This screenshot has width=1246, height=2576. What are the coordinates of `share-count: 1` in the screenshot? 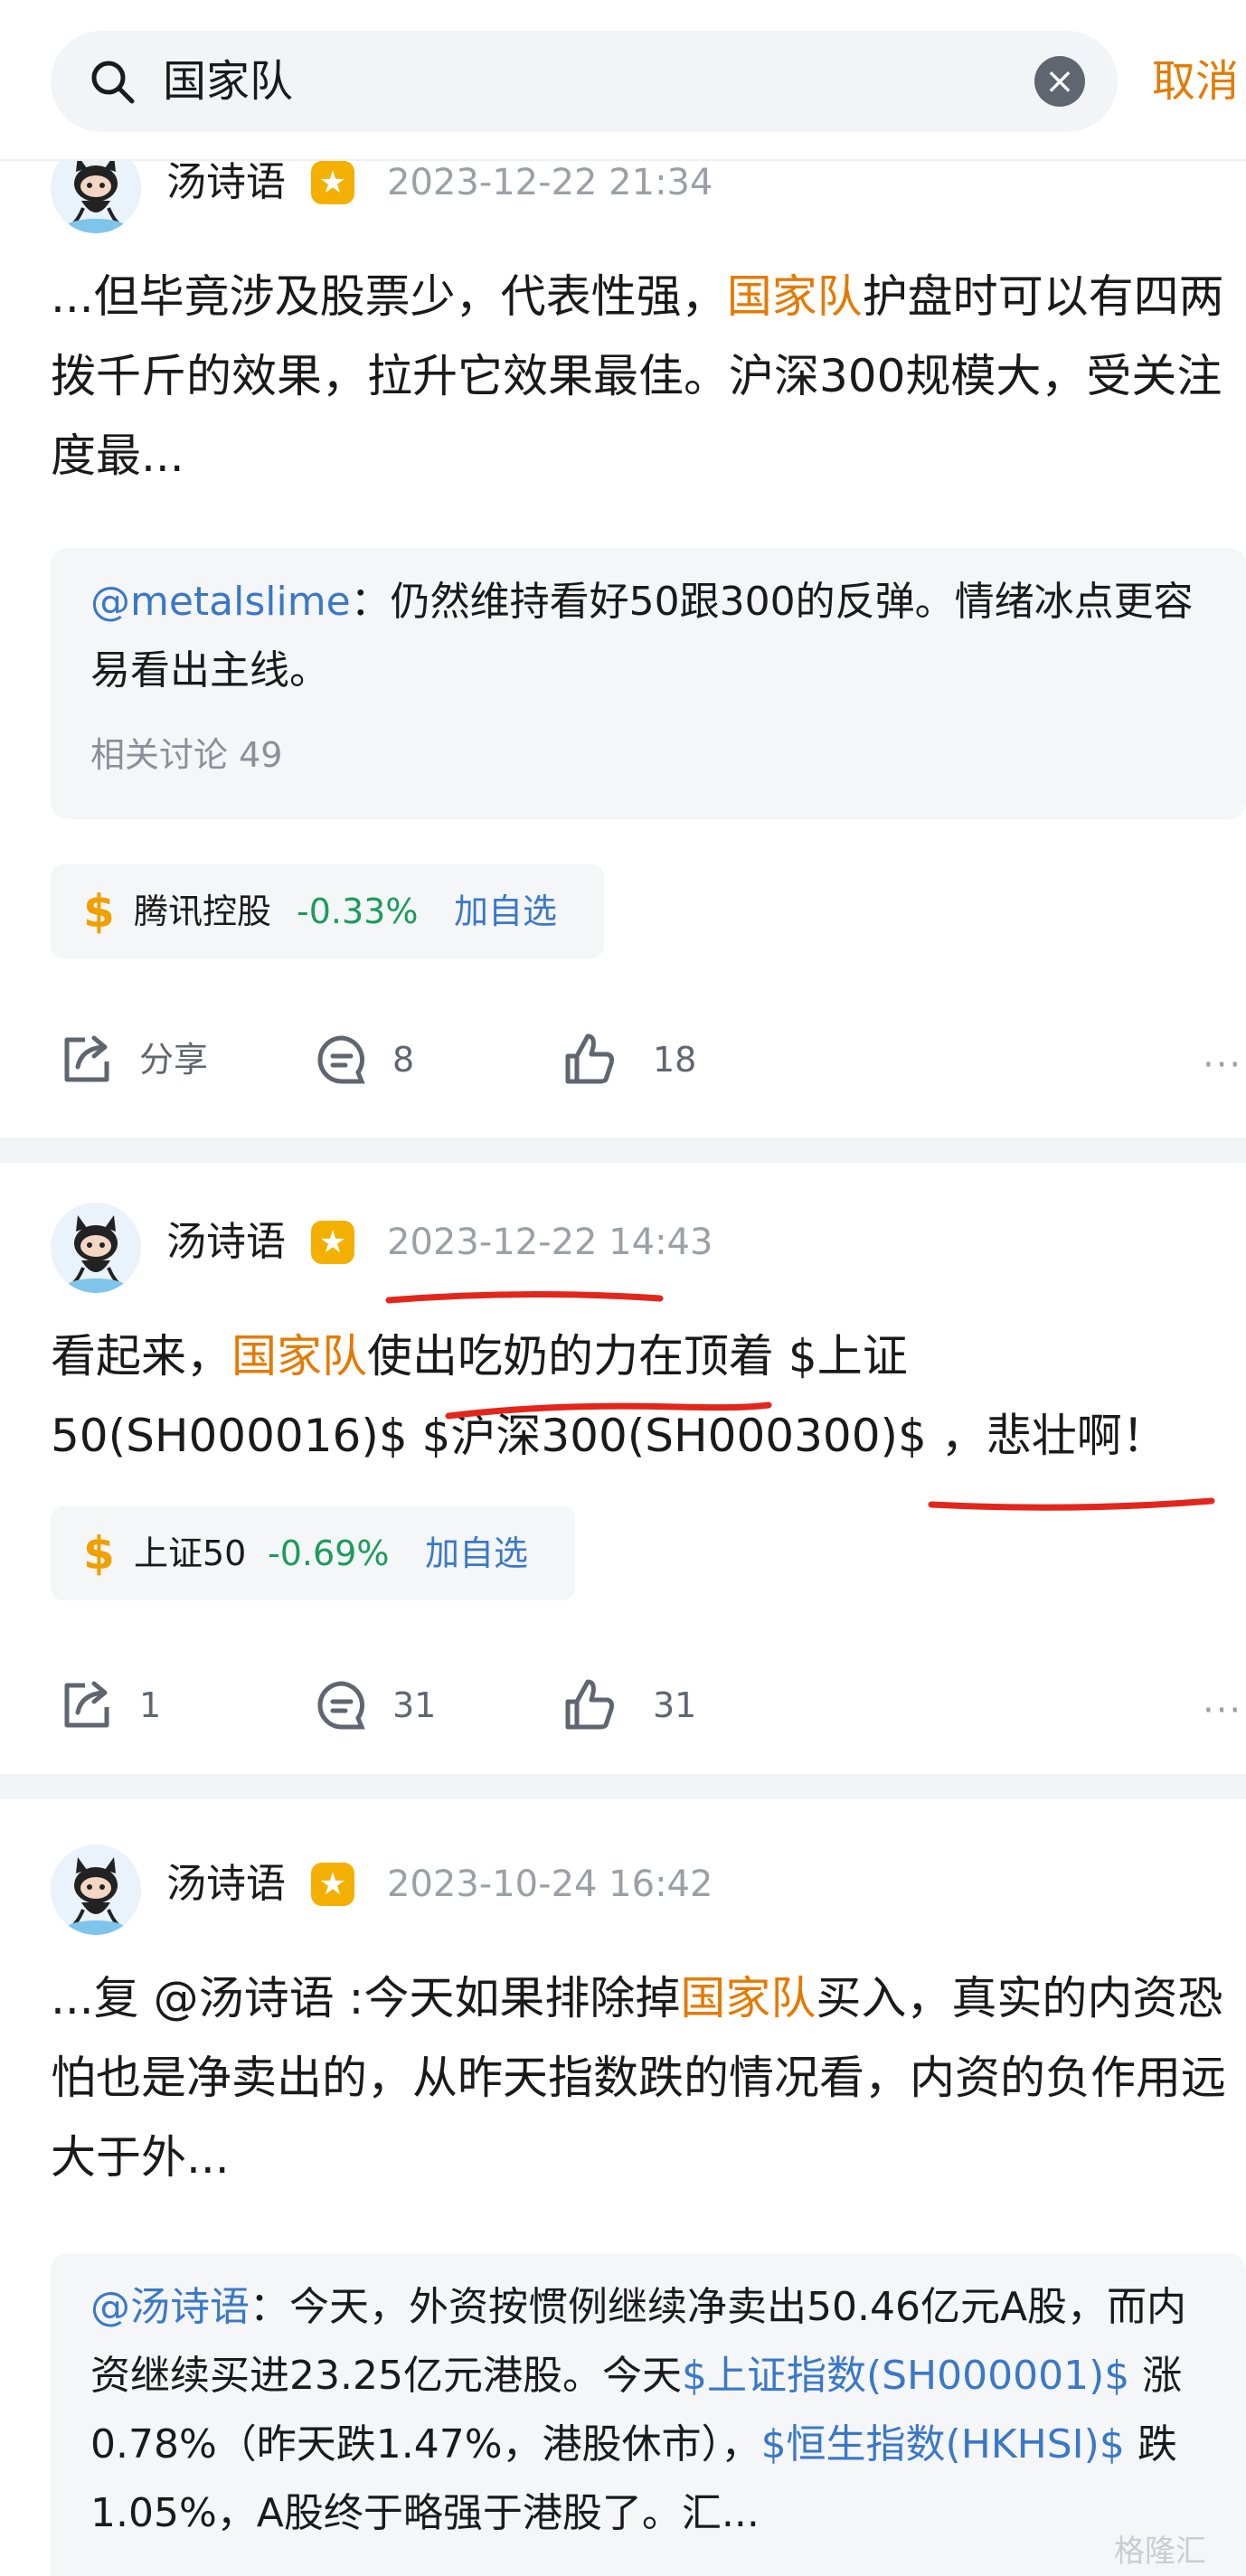 It's located at (150, 1705).